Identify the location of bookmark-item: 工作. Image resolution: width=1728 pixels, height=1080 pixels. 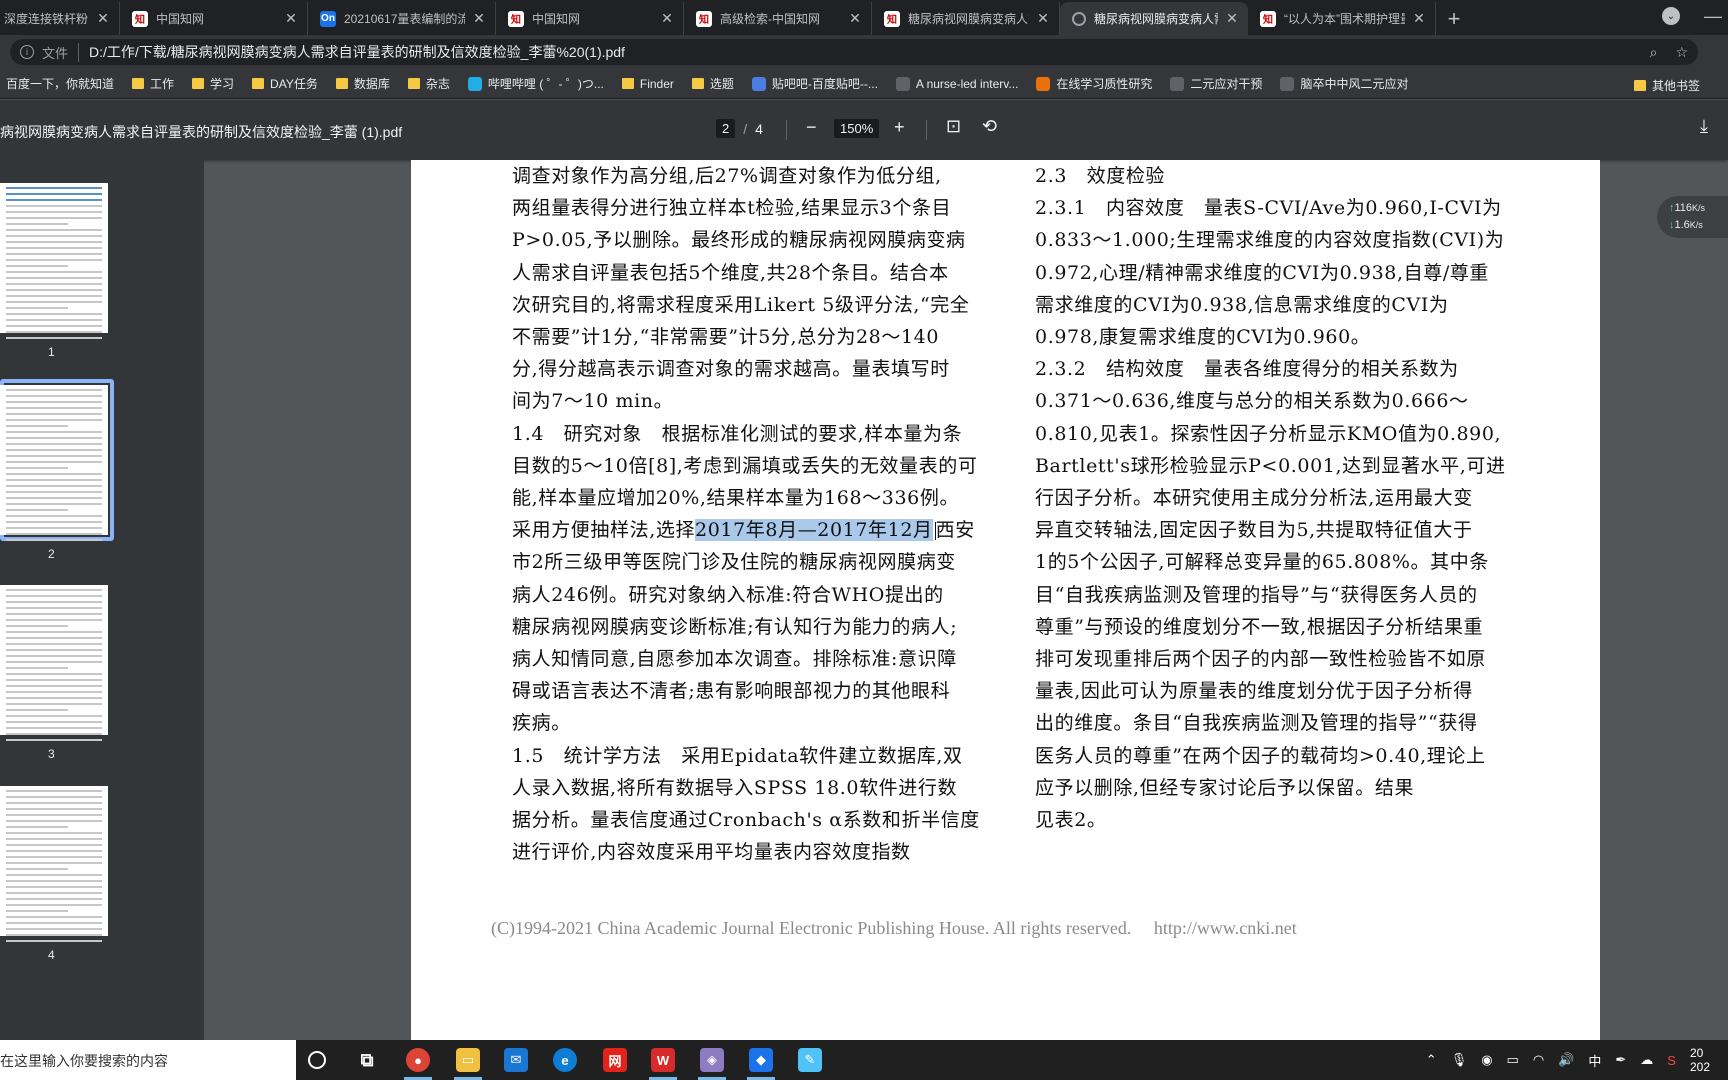
(153, 83).